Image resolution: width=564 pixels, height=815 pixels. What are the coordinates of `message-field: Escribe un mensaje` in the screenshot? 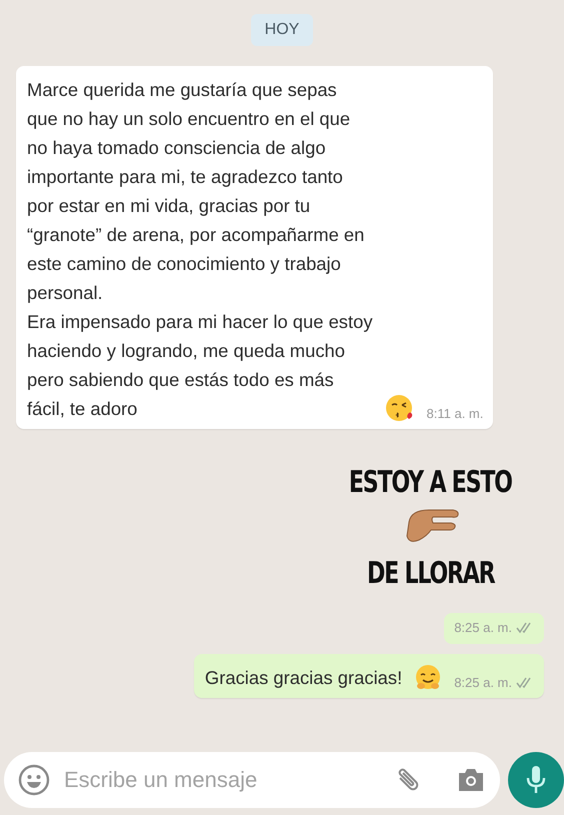 It's located at (252, 780).